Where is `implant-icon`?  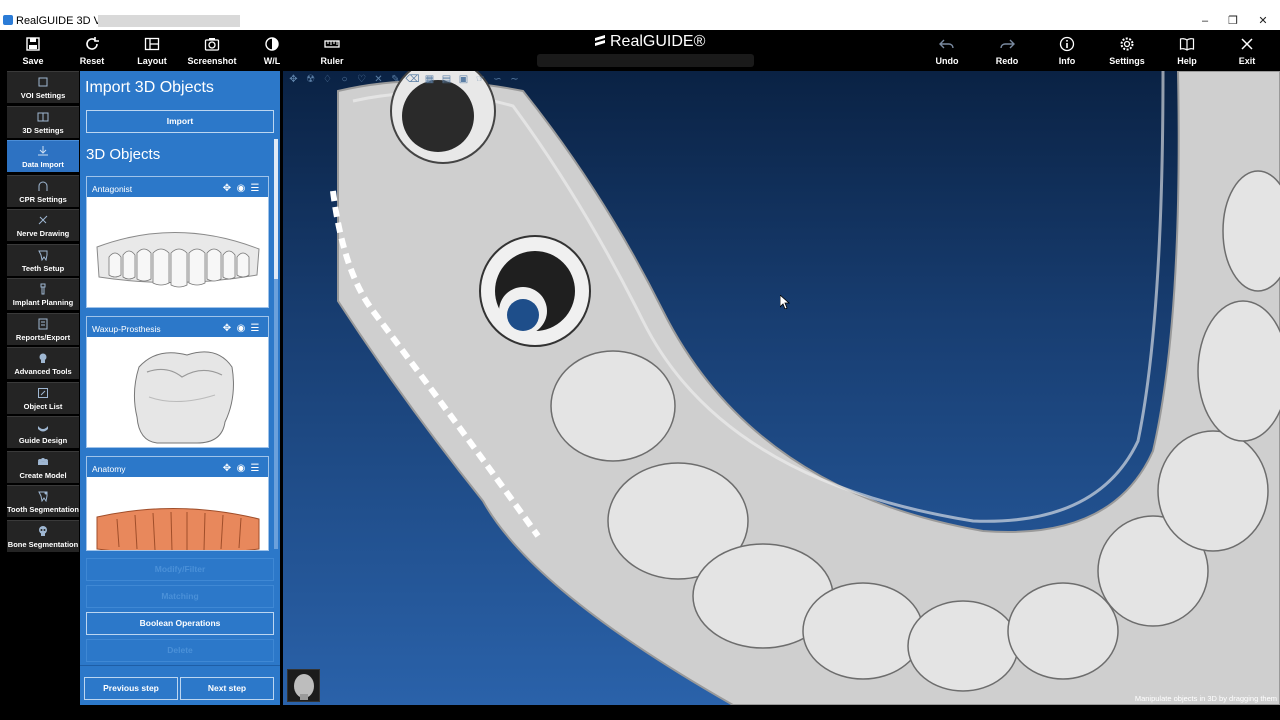 implant-icon is located at coordinates (43, 288).